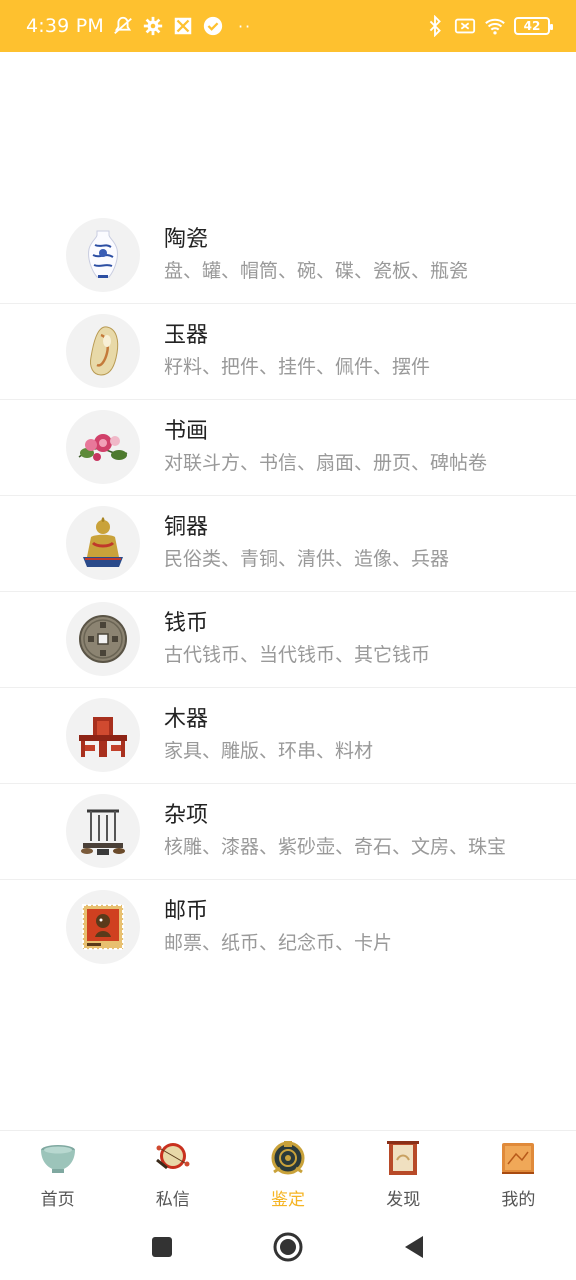 Image resolution: width=576 pixels, height=1280 pixels. Describe the element at coordinates (288, 26) in the screenshot. I see `status-bar: 4:39 PM ·· 42` at that location.